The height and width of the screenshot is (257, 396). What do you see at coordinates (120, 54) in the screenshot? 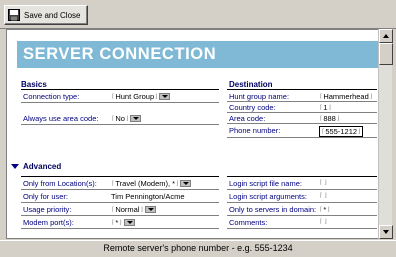
I see `page-title: SERVER CONNECTION` at bounding box center [120, 54].